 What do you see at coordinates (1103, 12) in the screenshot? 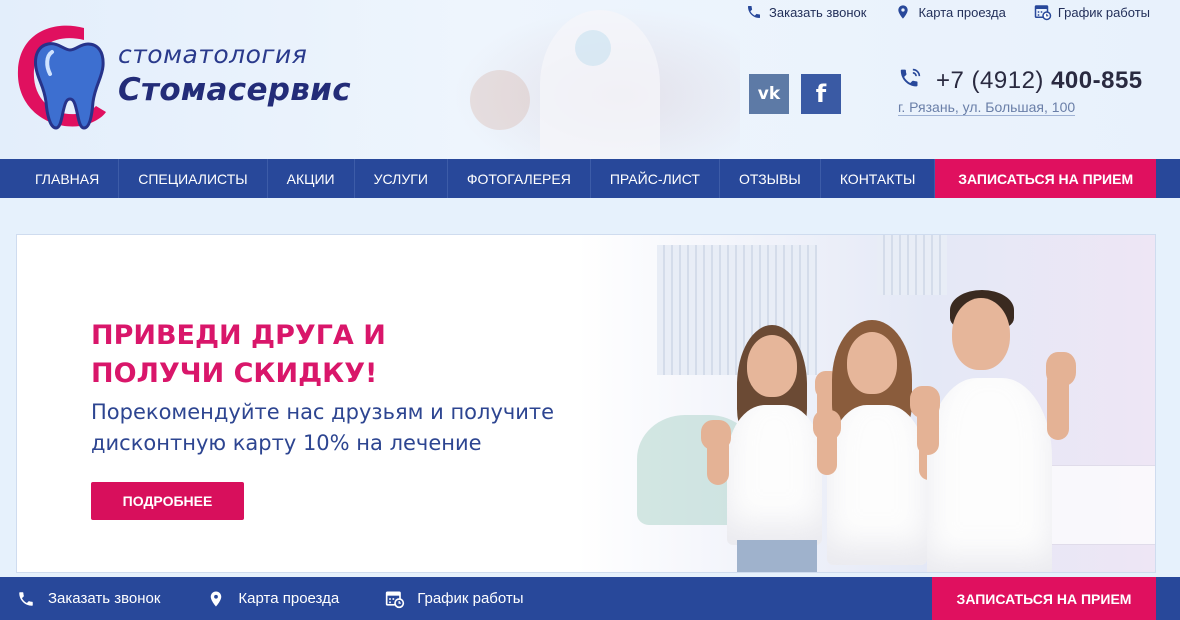
I see `top-link-schedule-label: График работы` at bounding box center [1103, 12].